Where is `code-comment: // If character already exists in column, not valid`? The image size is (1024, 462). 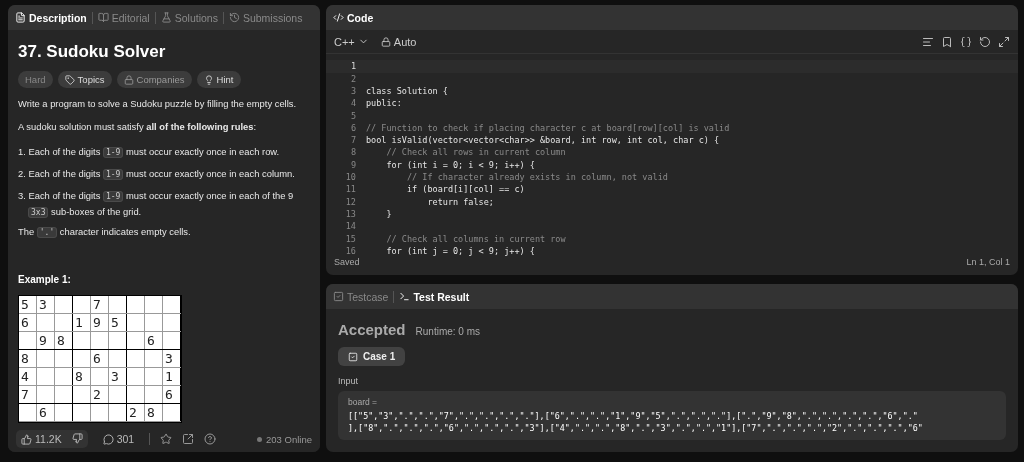 code-comment: // If character already exists in column, not valid is located at coordinates (536, 177).